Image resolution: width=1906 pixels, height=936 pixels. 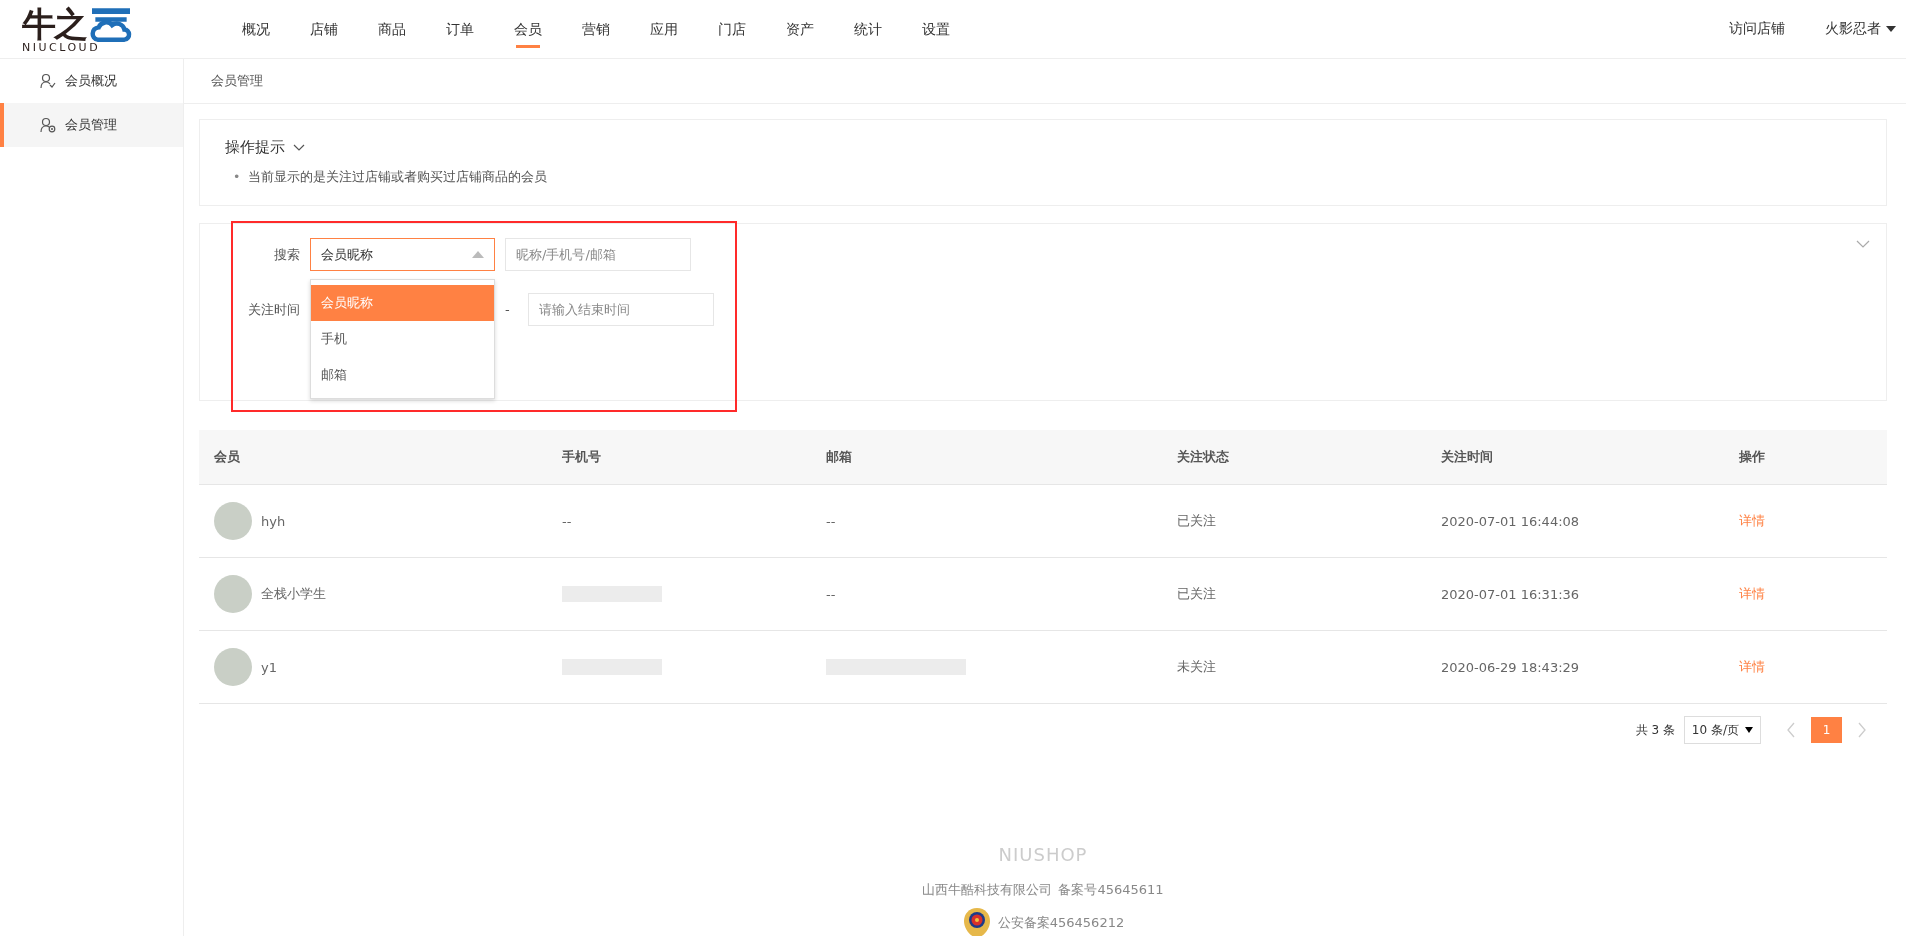 What do you see at coordinates (402, 375) in the screenshot?
I see `dropdown-option: 邮箱` at bounding box center [402, 375].